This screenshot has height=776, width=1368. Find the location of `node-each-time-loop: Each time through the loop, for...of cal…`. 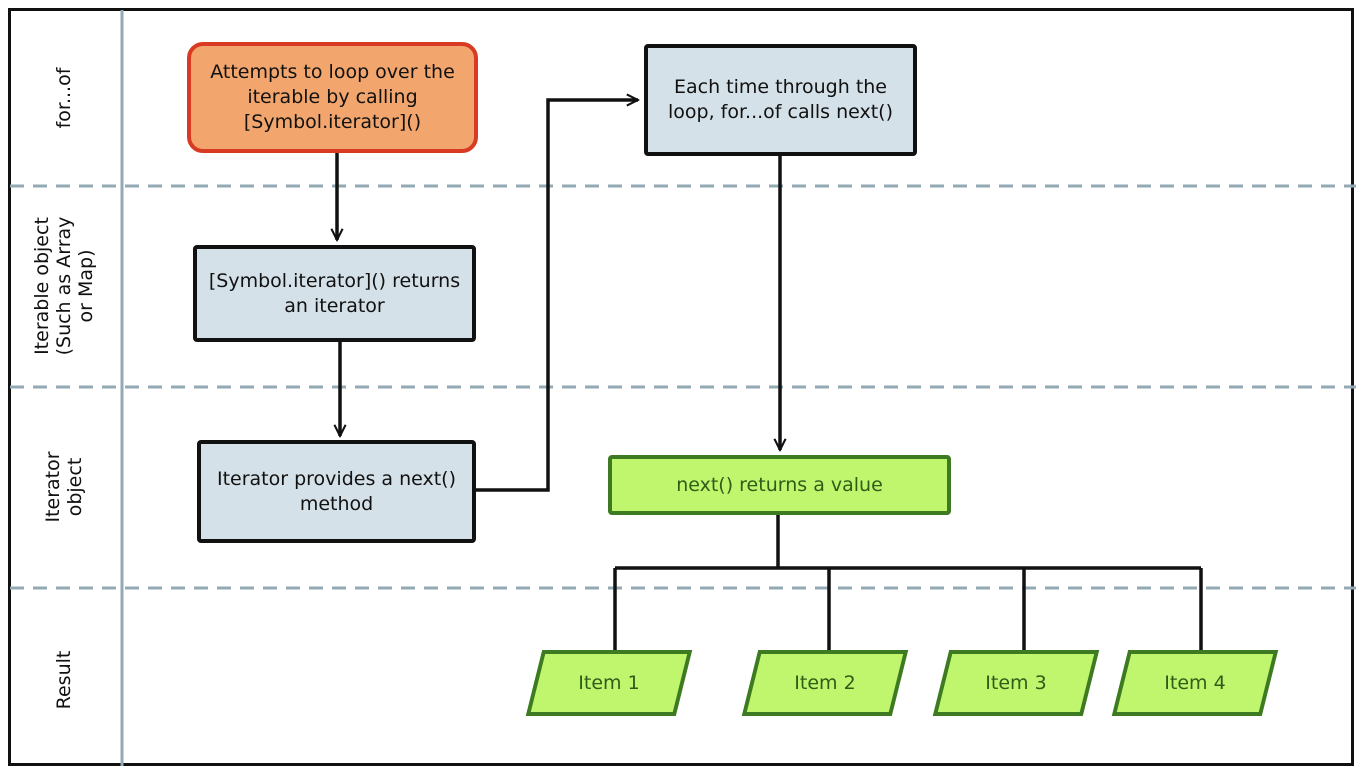

node-each-time-loop: Each time through the loop, for...of cal… is located at coordinates (780, 100).